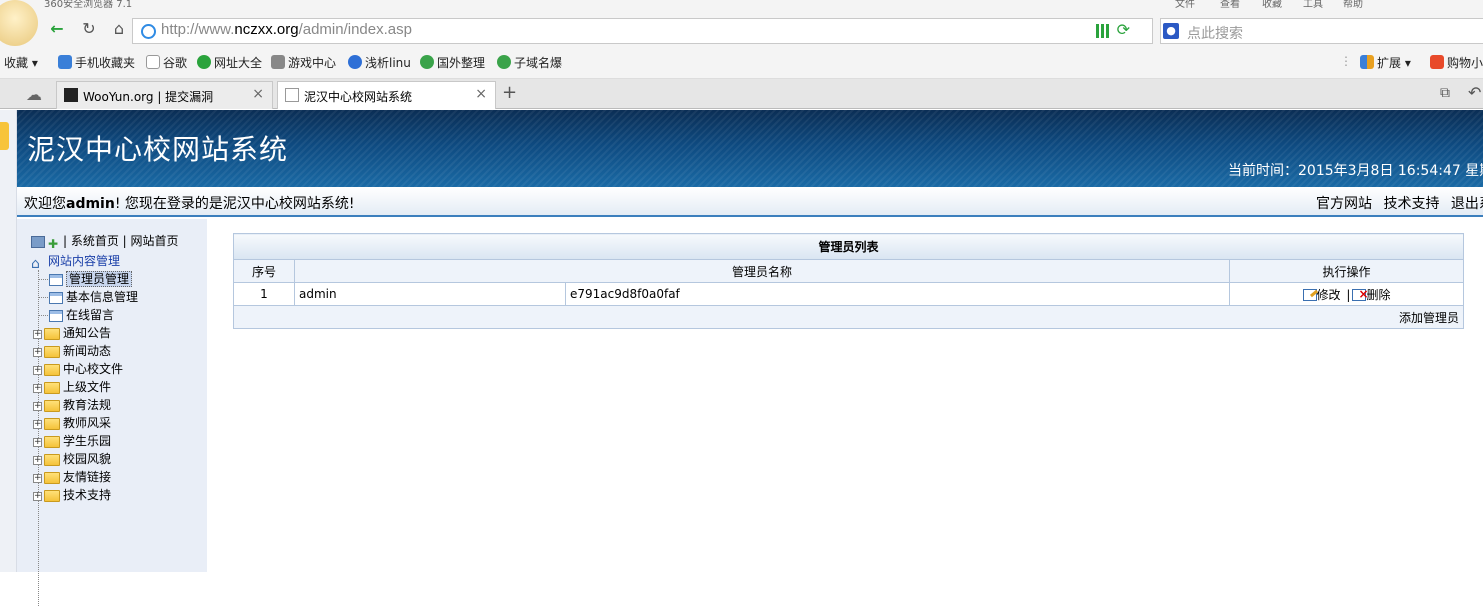 This screenshot has height=606, width=1483. I want to click on sidebar-home-links: ✚ | 系统首页 | 网站首页, so click(105, 241).